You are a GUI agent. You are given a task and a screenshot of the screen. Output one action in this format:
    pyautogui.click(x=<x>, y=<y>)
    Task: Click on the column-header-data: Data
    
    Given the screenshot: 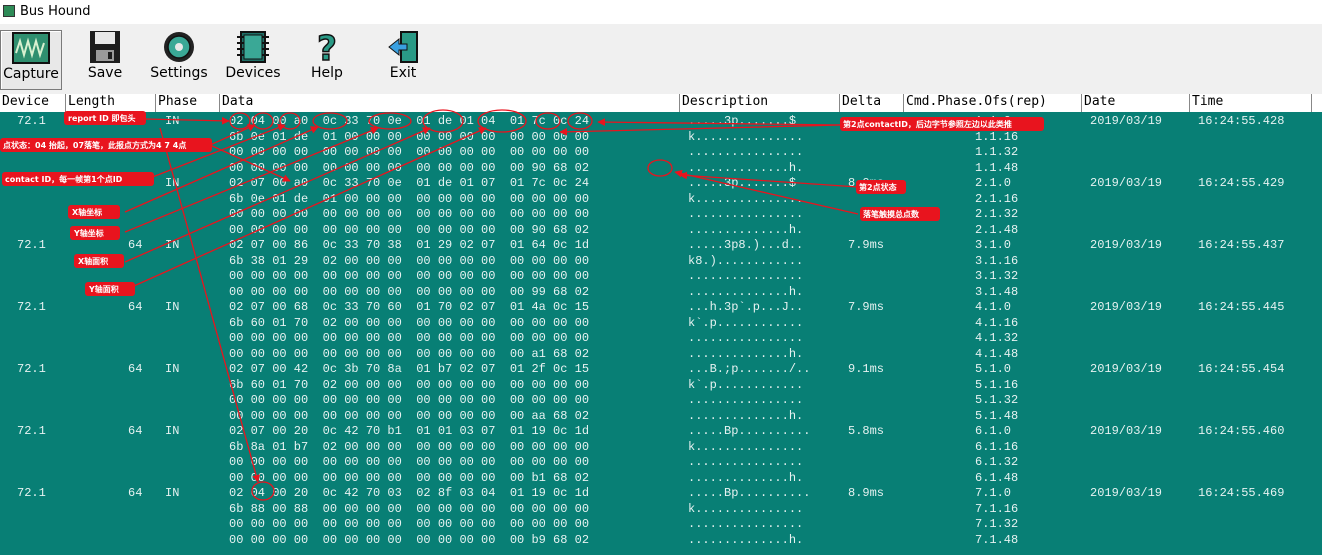 What is the action you would take?
    pyautogui.click(x=450, y=103)
    